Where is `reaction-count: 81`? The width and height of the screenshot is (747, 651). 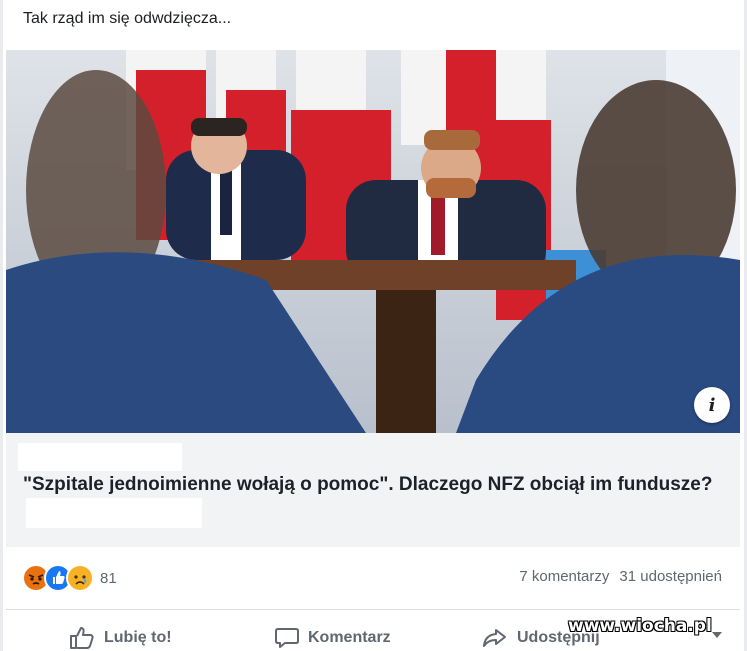 reaction-count: 81 is located at coordinates (108, 578).